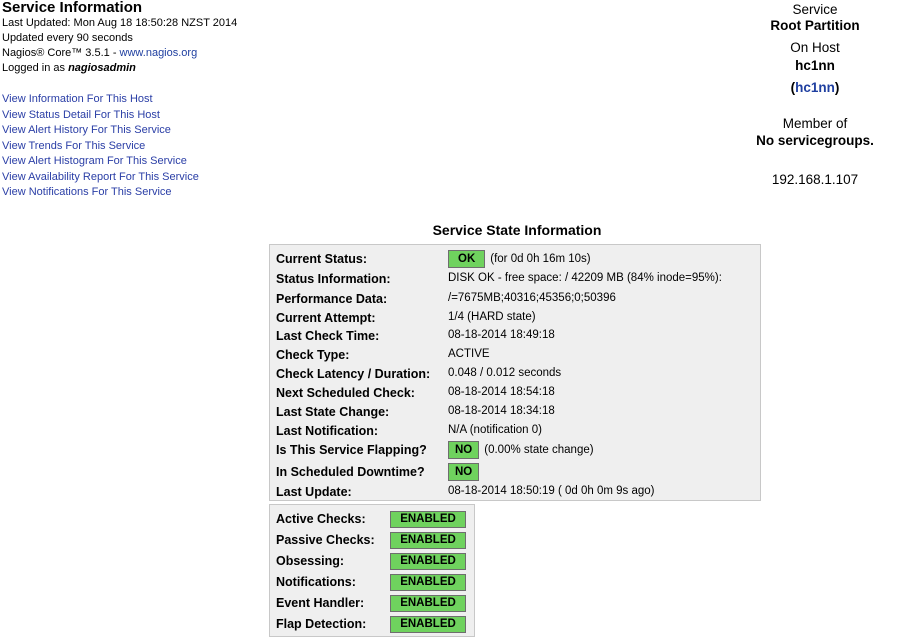 The image size is (901, 637). Describe the element at coordinates (72, 8) in the screenshot. I see `page-title: Service Information` at that location.